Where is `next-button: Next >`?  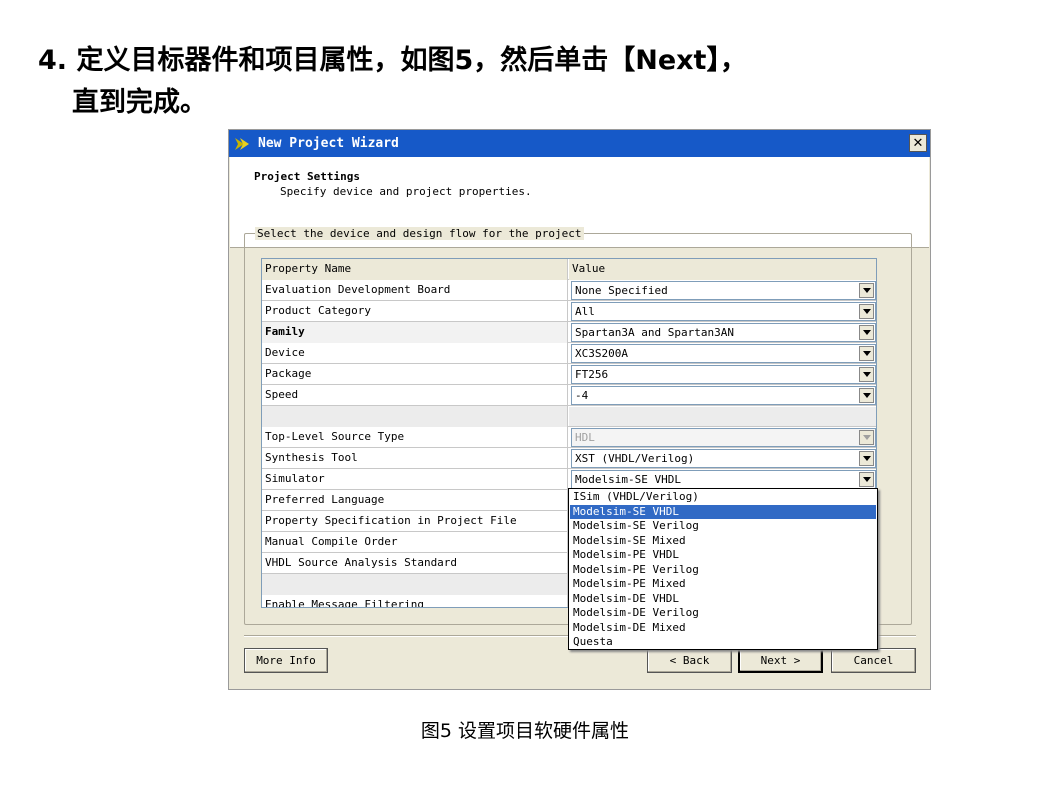 next-button: Next > is located at coordinates (780, 660).